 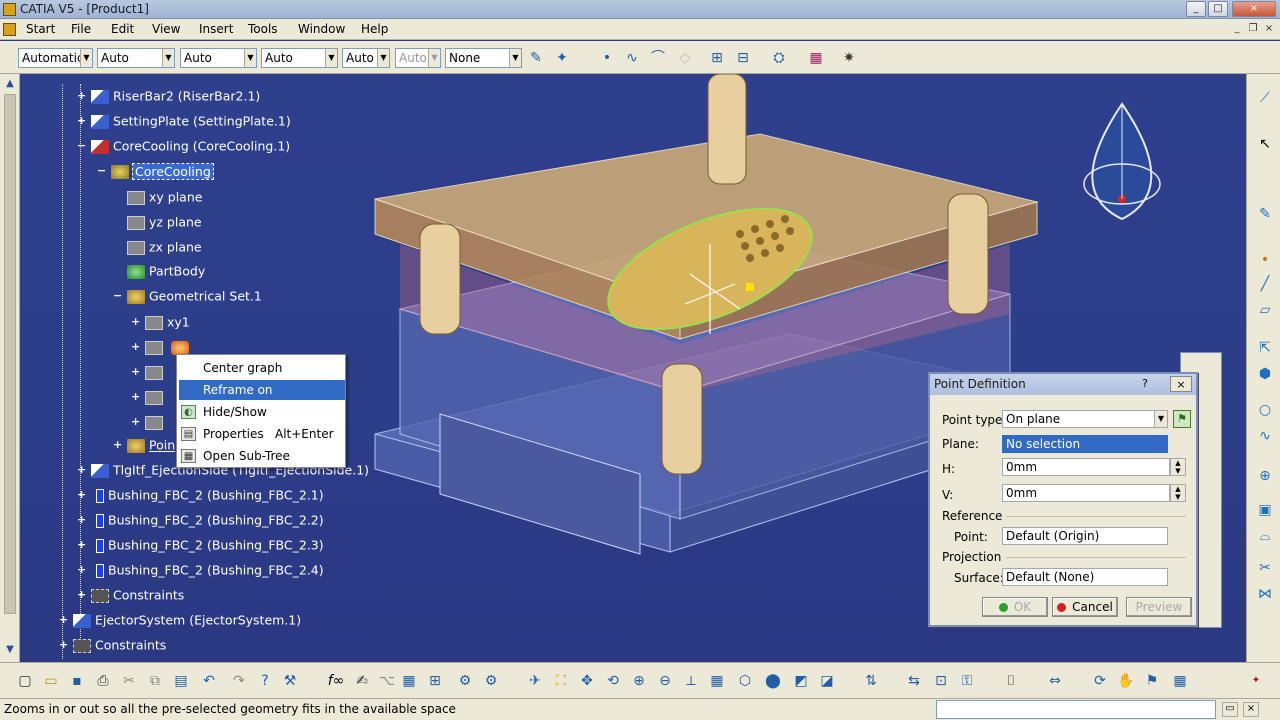 What do you see at coordinates (168, 96) in the screenshot?
I see `tree-item-riserbar2: + RiserBar2 (RiserBar2.1)` at bounding box center [168, 96].